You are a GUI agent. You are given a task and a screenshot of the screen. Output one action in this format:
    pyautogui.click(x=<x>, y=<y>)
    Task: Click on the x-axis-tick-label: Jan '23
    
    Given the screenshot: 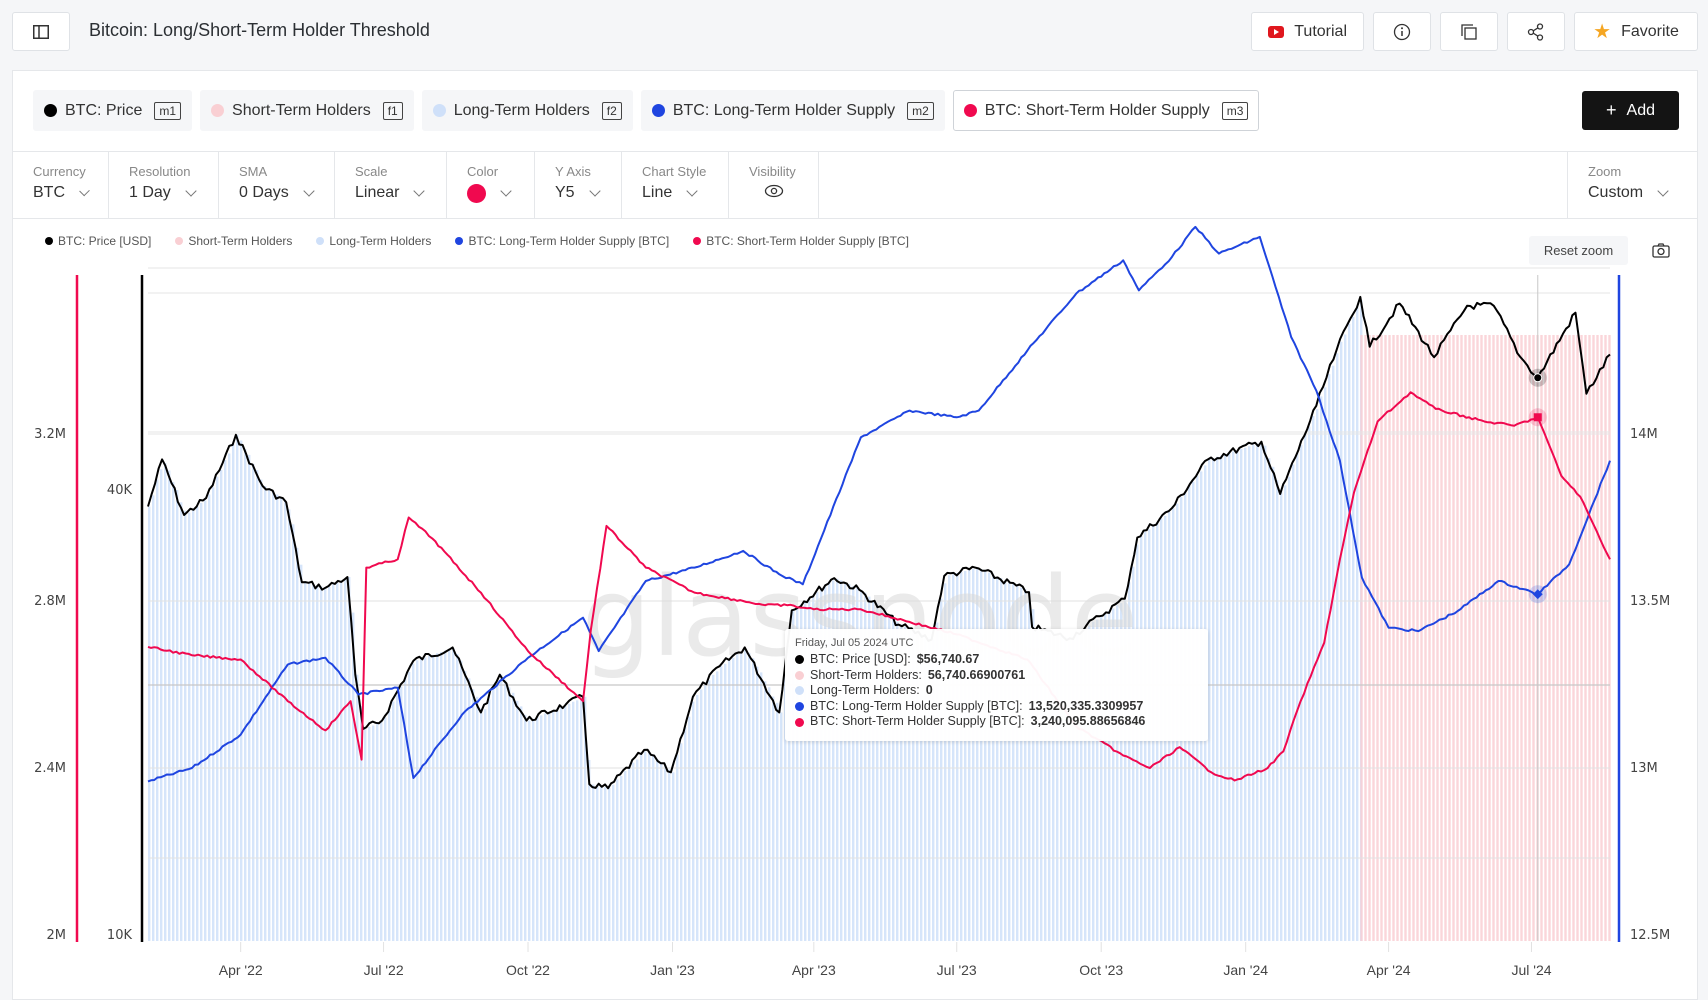 What is the action you would take?
    pyautogui.click(x=672, y=970)
    